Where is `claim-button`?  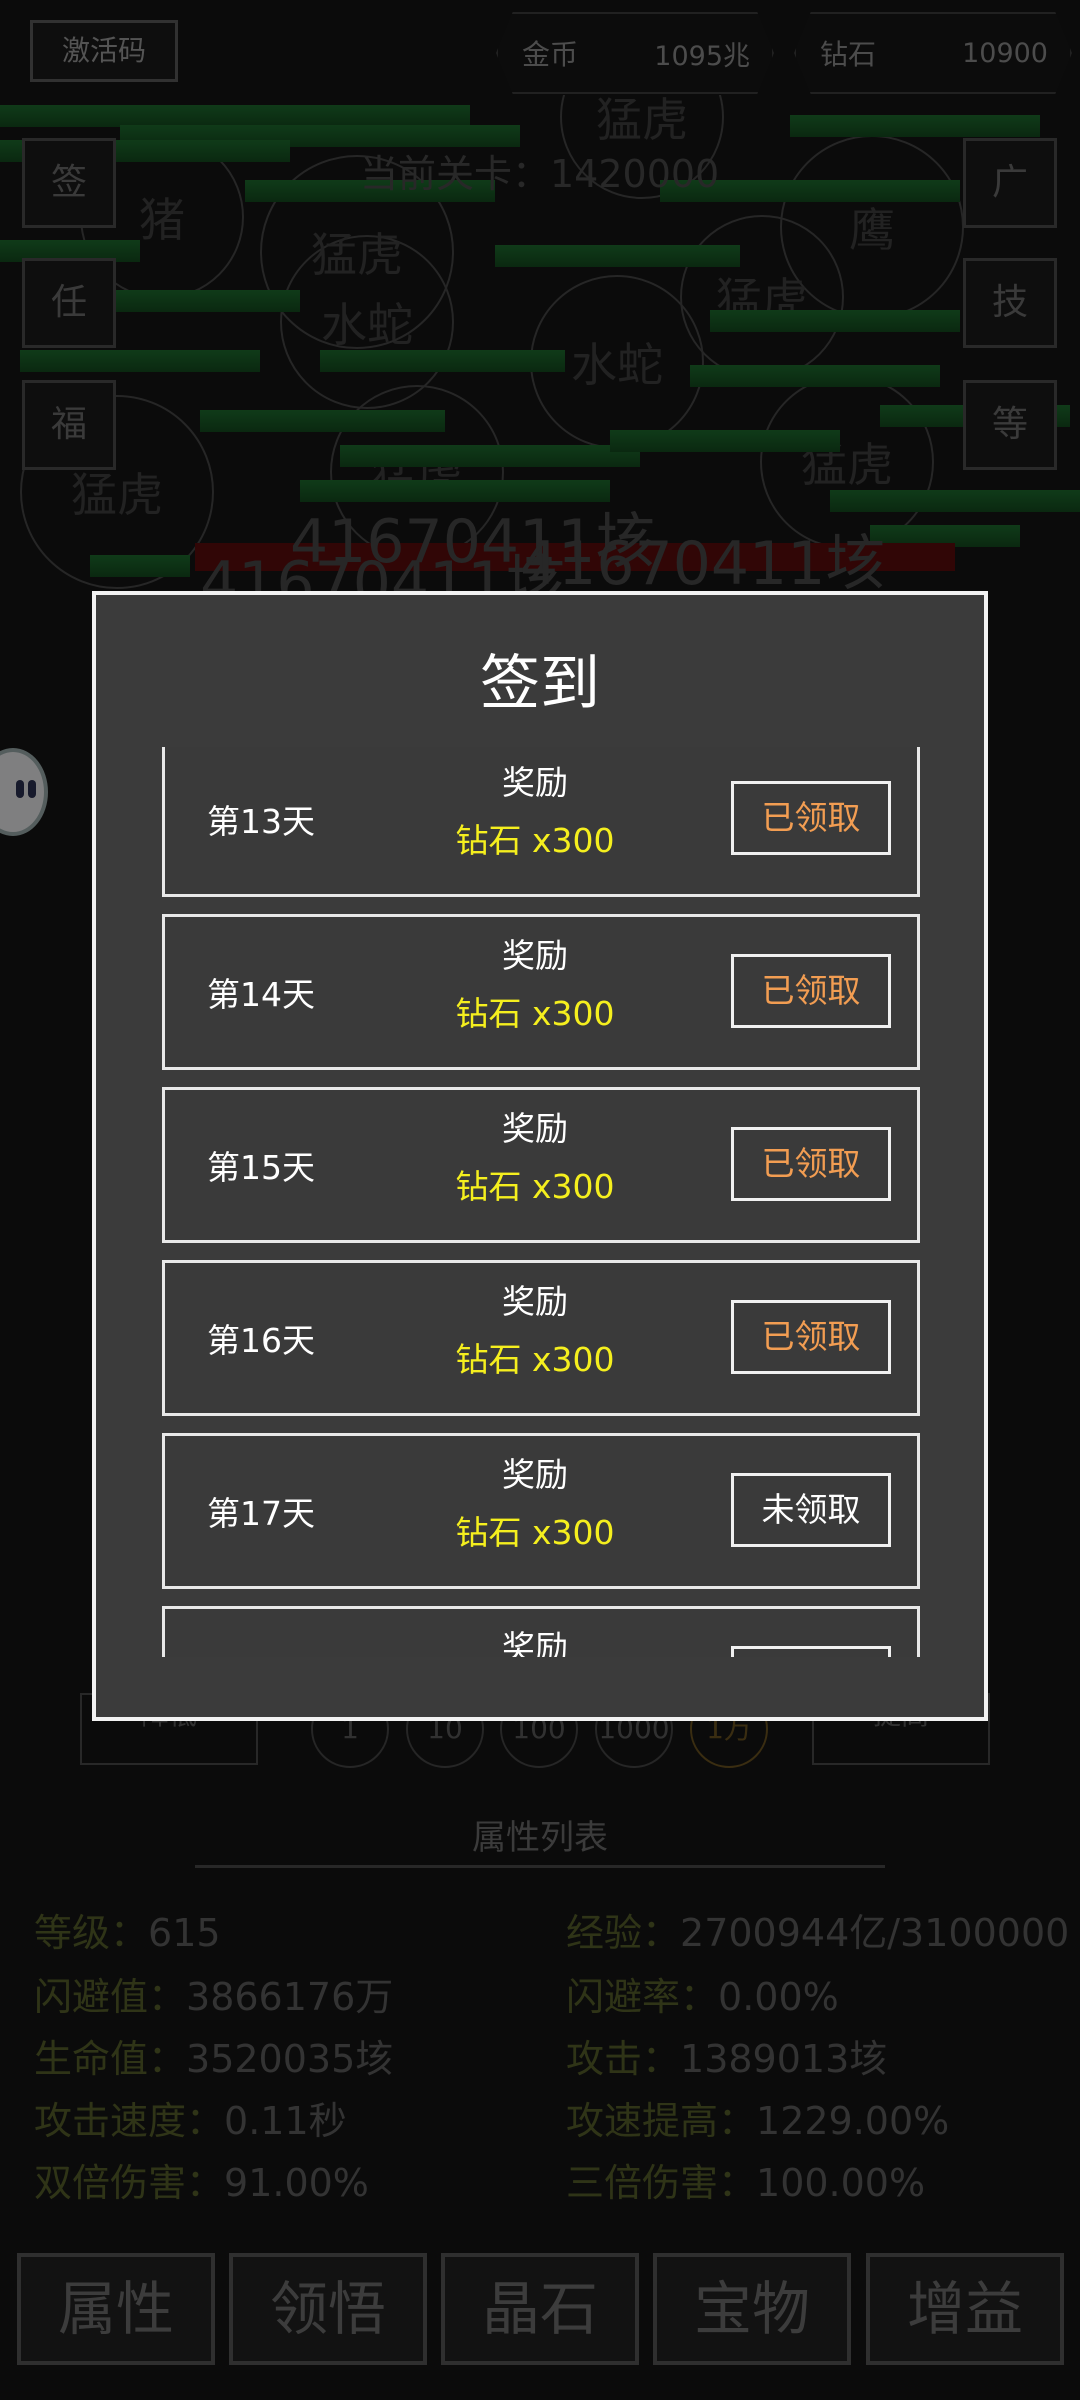 claim-button is located at coordinates (811, 1651).